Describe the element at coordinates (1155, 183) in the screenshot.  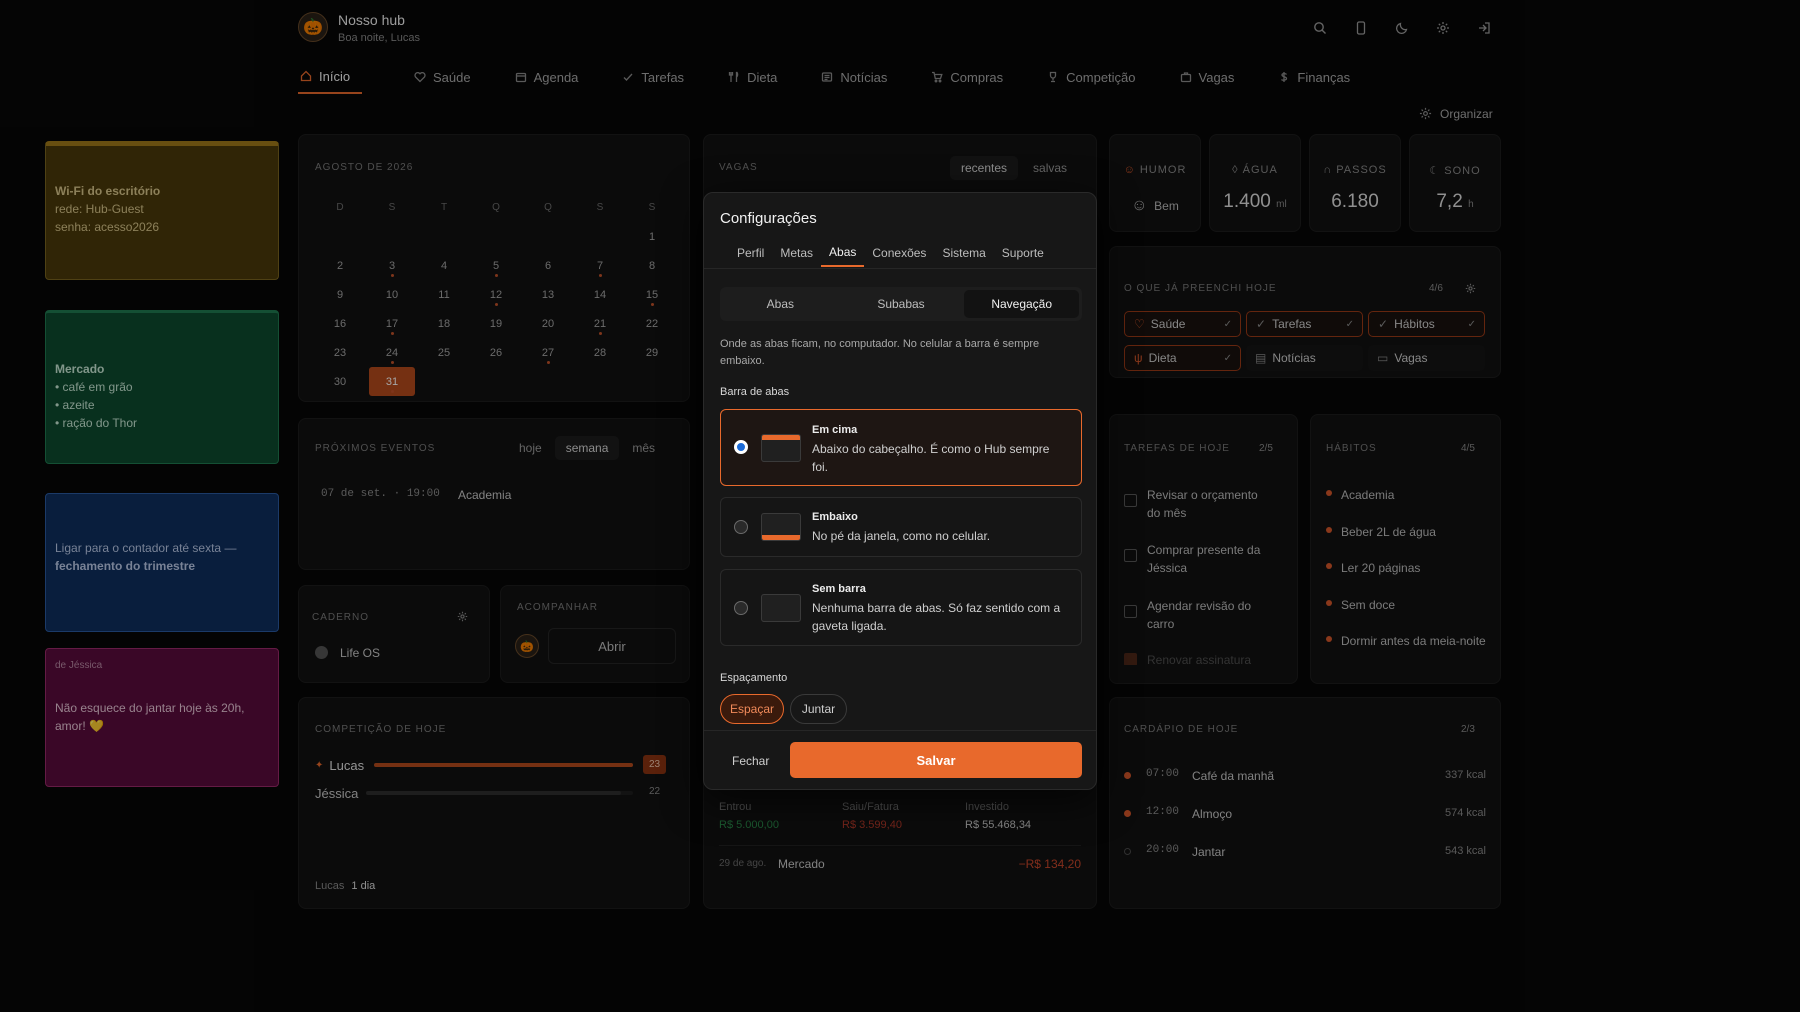
I see `stat-humor: ☺ HUMOR ☺ Bem` at that location.